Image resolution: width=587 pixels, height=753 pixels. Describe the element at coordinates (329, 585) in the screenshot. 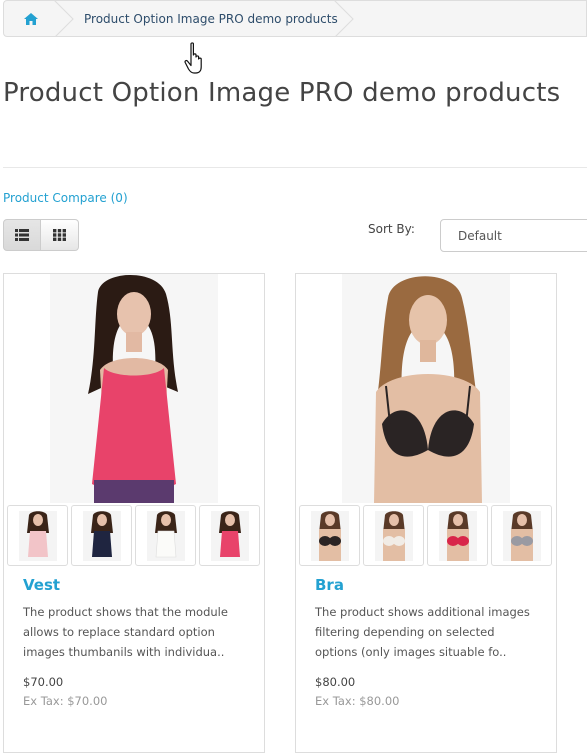

I see `product-name-link: Bra` at that location.